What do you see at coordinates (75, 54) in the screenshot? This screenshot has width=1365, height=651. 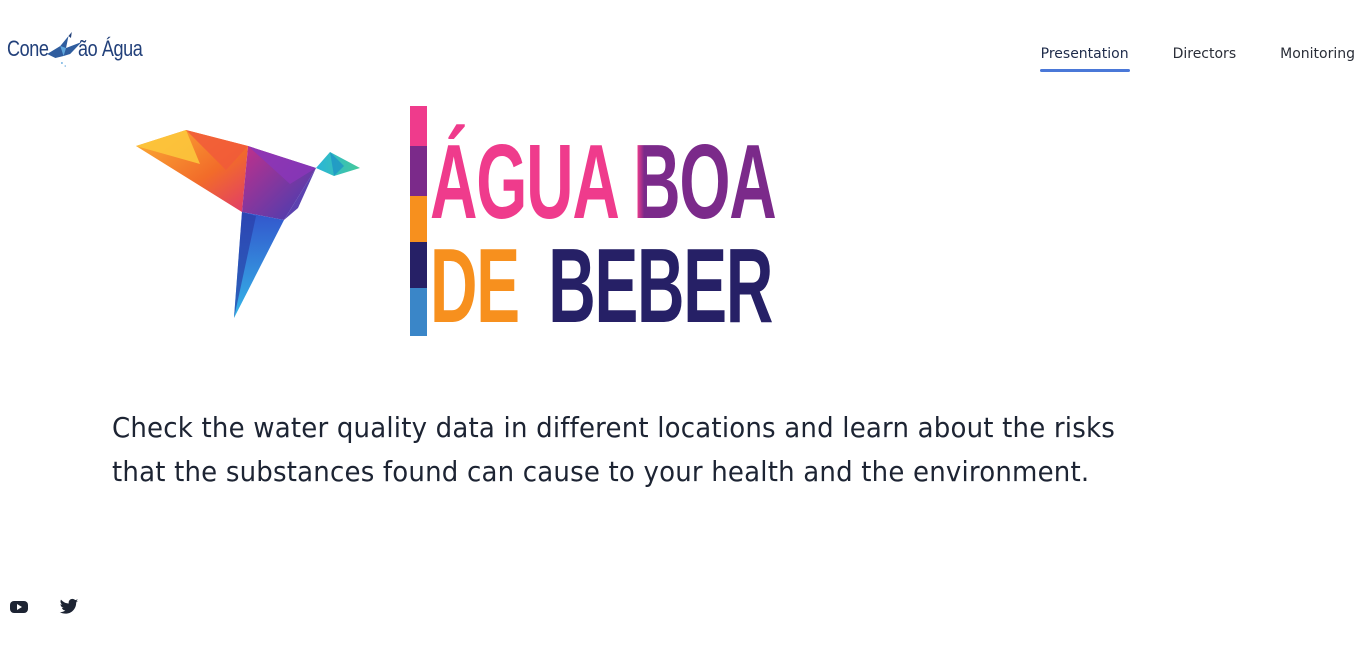 I see `site-logo: Cone ão Água` at bounding box center [75, 54].